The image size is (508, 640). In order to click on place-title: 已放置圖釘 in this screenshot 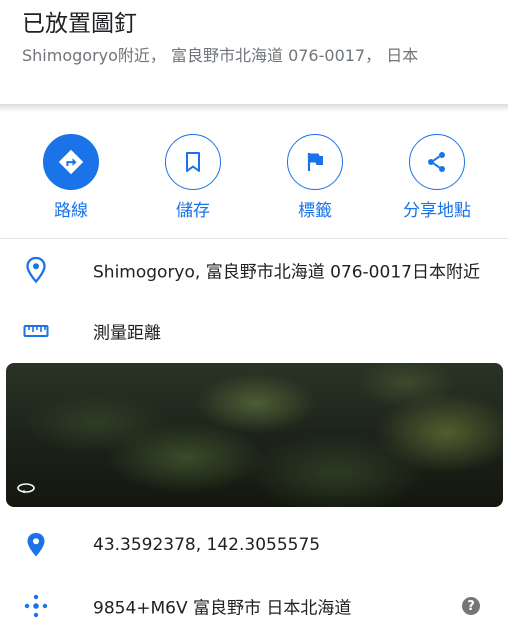, I will do `click(79, 24)`.